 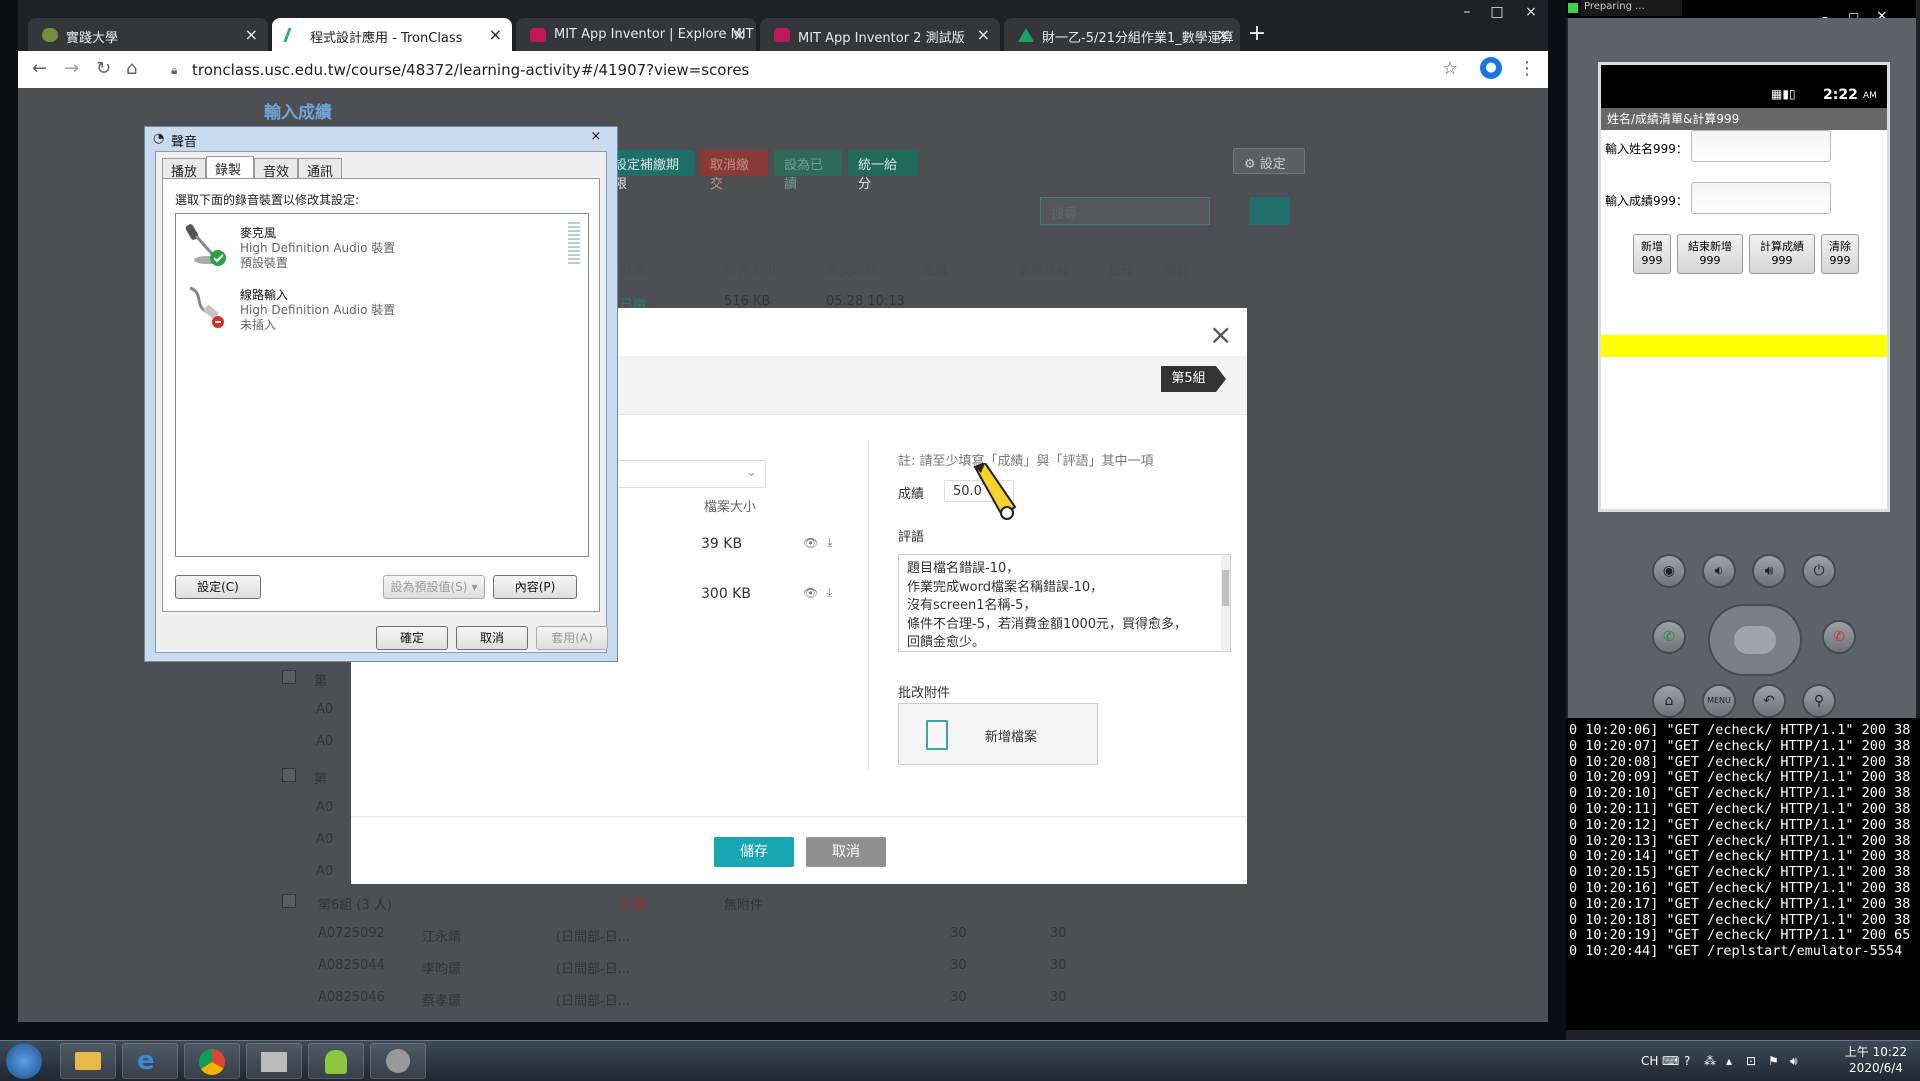 What do you see at coordinates (972, 605) in the screenshot?
I see `comment-line: 沒有screen1名稱-5，` at bounding box center [972, 605].